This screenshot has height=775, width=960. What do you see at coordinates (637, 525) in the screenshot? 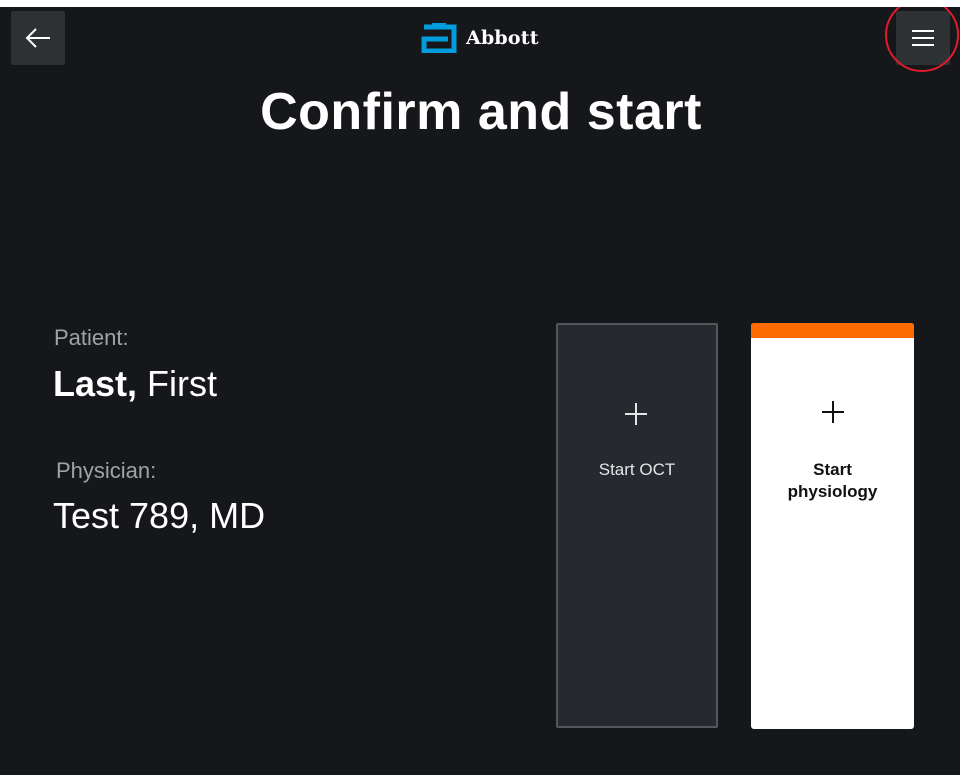
I see `start-oct-card: Start OCT` at bounding box center [637, 525].